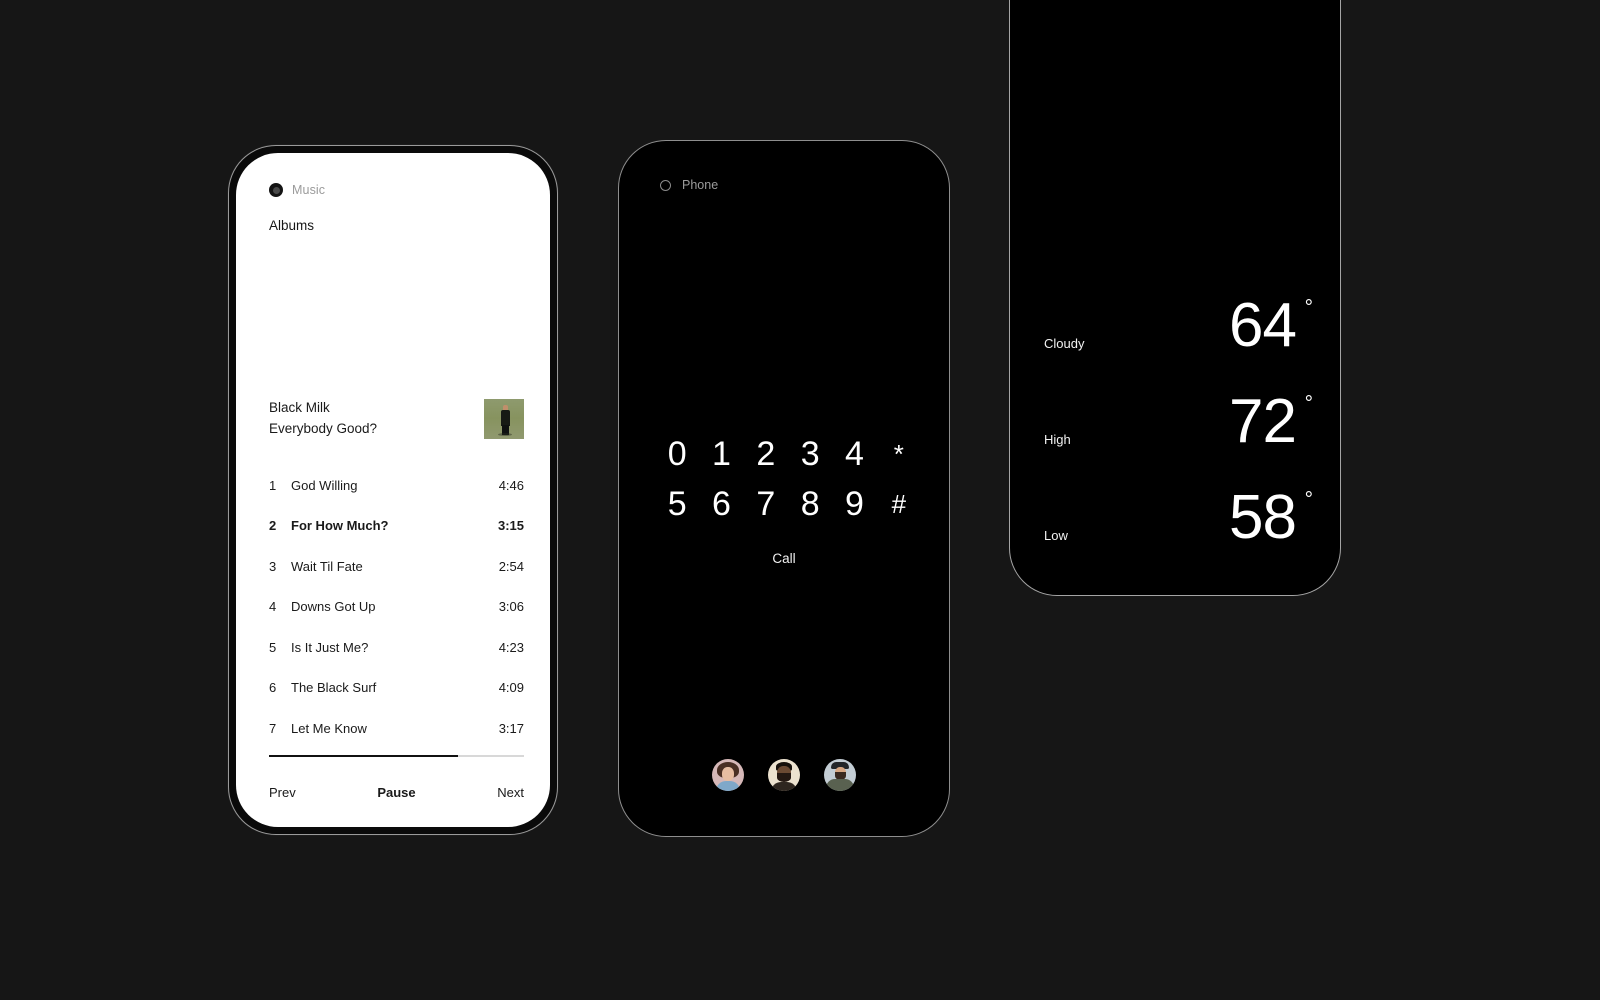  I want to click on track-title: God Willing, so click(324, 485).